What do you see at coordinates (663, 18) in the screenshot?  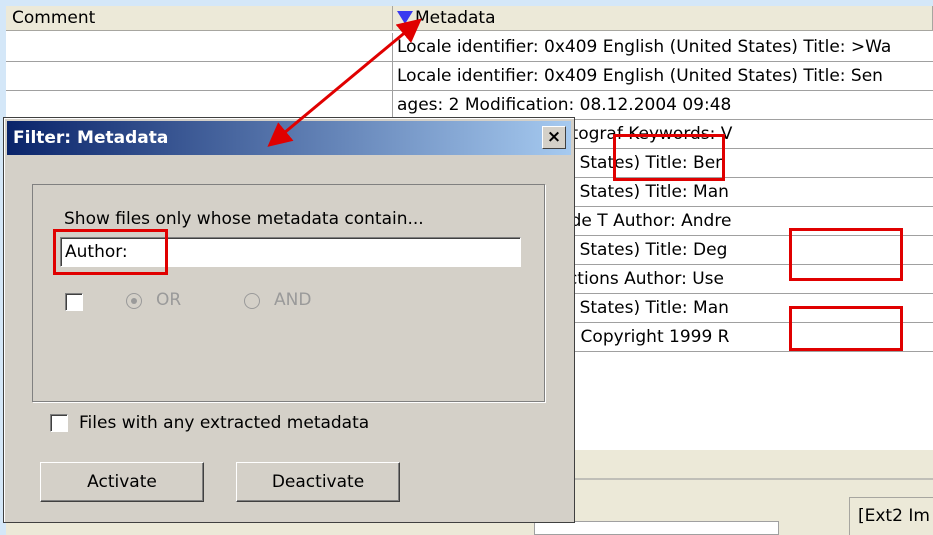 I see `column-header-metadata: Metadata` at bounding box center [663, 18].